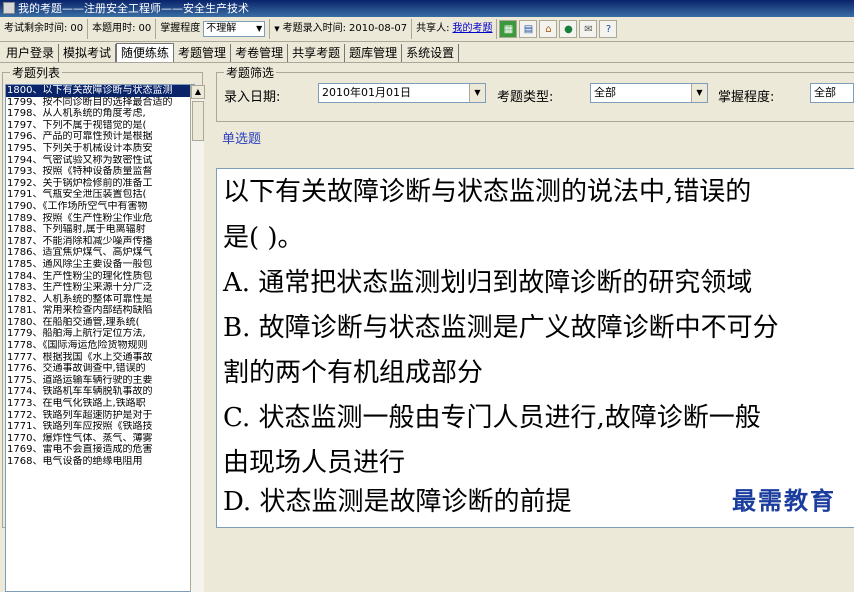 The width and height of the screenshot is (854, 592). I want to click on used-time-label: 本题用时:, so click(114, 28).